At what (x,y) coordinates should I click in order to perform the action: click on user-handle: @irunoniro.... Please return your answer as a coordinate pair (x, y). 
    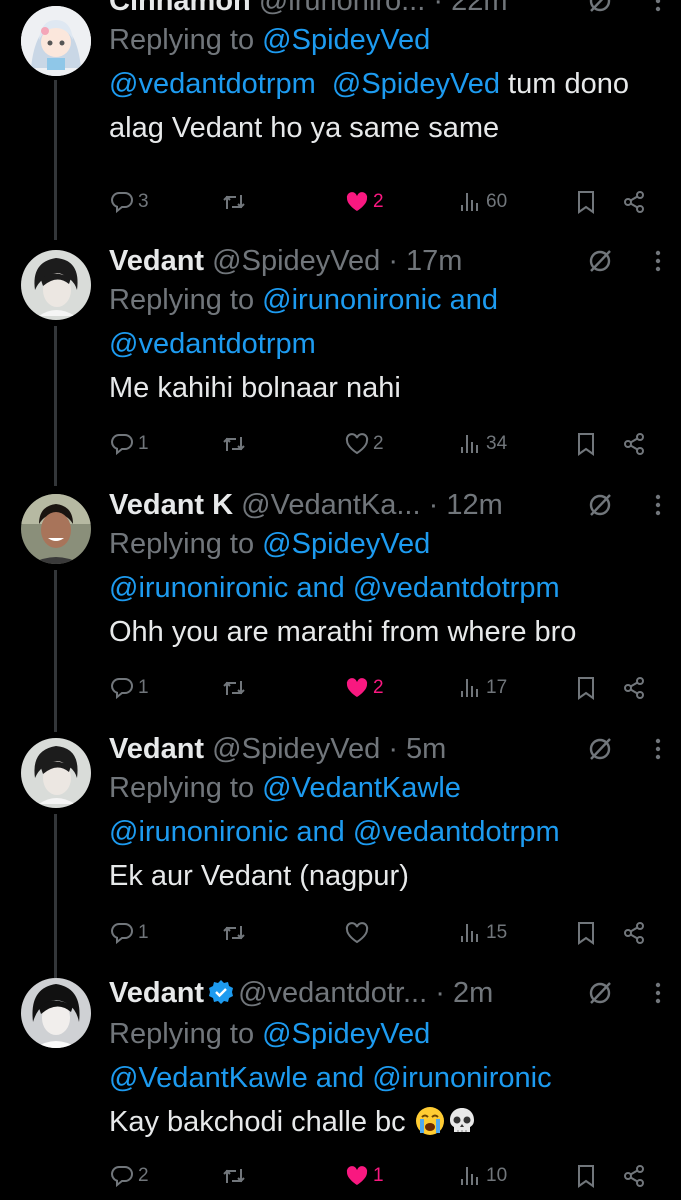
    Looking at the image, I should click on (342, 8).